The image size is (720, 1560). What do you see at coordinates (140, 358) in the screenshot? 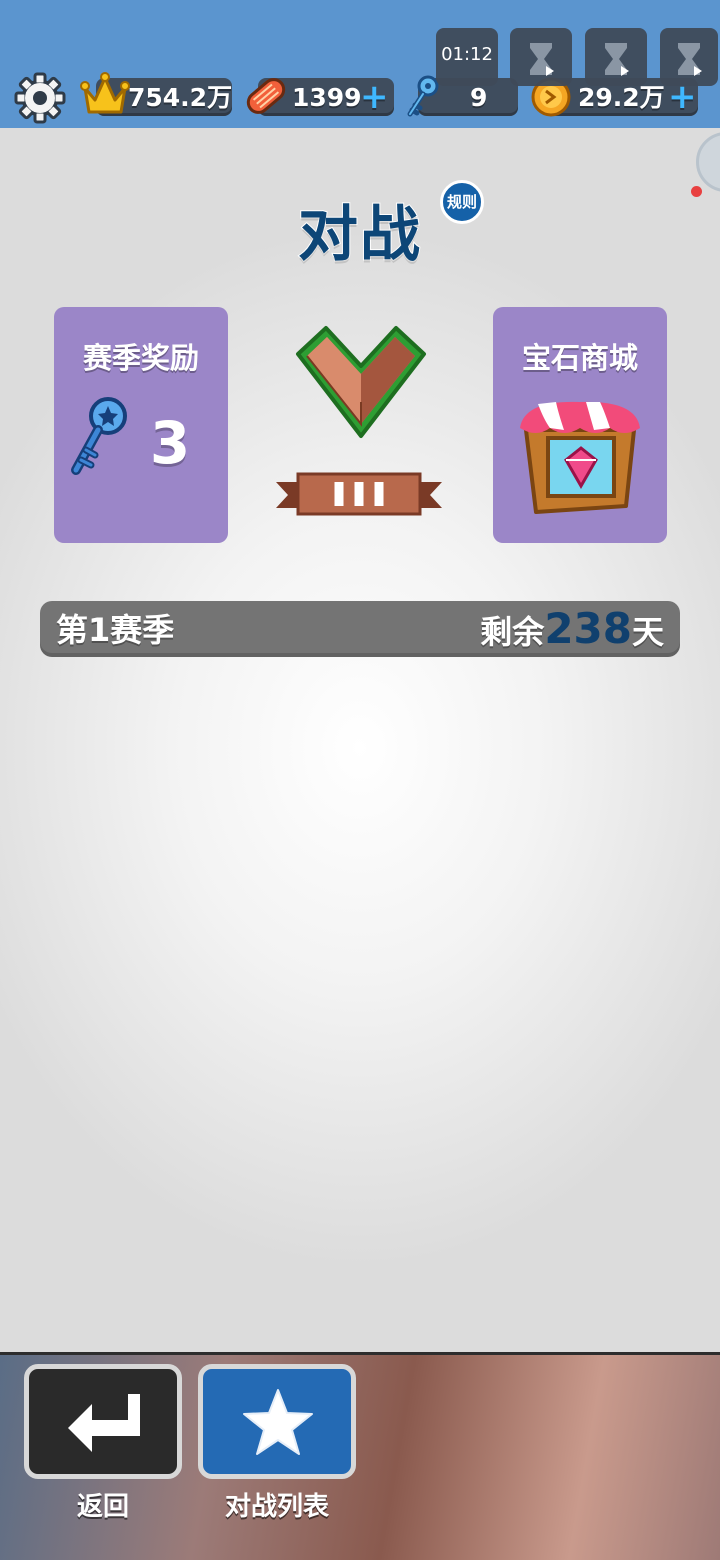
I see `season-reward-title: 赛季奖励` at bounding box center [140, 358].